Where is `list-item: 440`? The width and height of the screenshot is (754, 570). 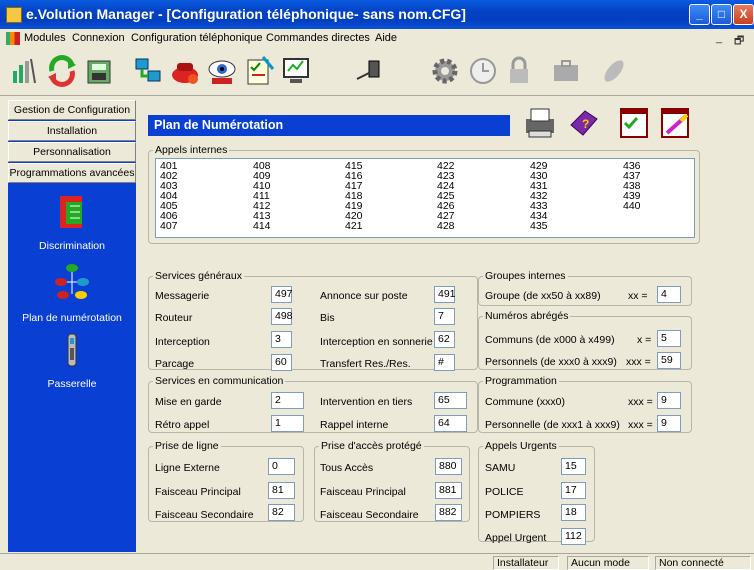 list-item: 440 is located at coordinates (632, 206).